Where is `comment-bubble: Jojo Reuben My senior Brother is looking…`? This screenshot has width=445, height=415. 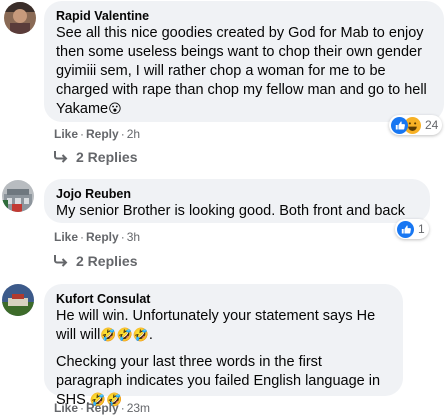 comment-bubble: Jojo Reuben My senior Brother is looking… is located at coordinates (237, 201).